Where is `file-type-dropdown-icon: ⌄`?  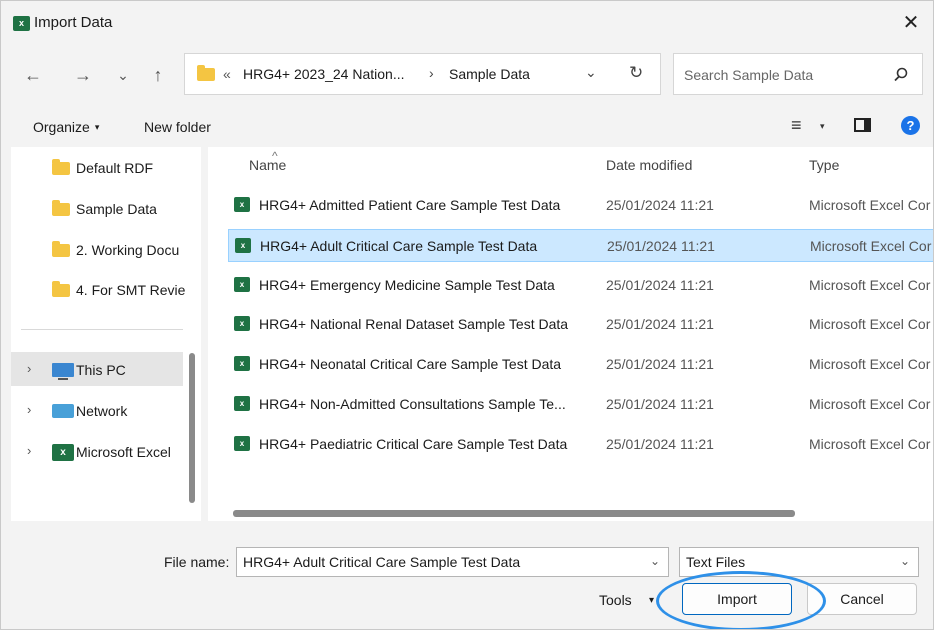 file-type-dropdown-icon: ⌄ is located at coordinates (905, 561).